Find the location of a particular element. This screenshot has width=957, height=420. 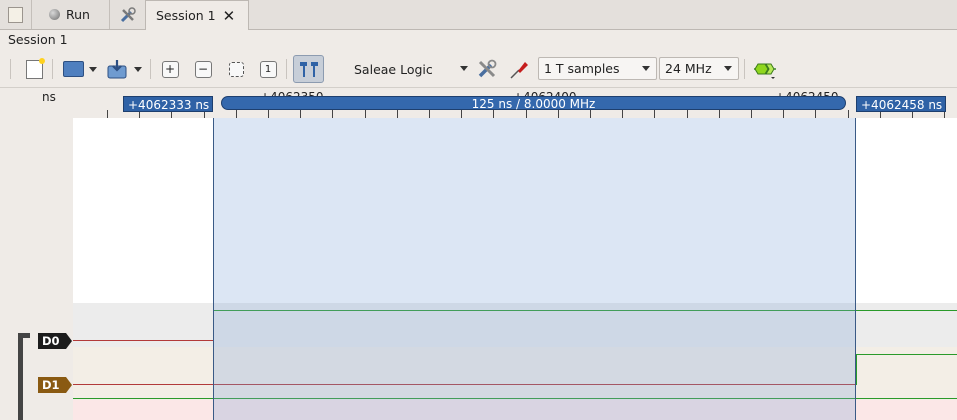

tab-session-1-label: Session 1 is located at coordinates (186, 15).